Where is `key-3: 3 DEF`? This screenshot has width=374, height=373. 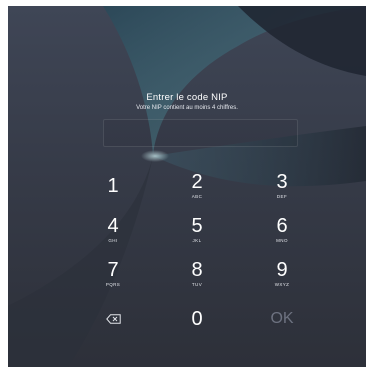
key-3: 3 DEF is located at coordinates (282, 190).